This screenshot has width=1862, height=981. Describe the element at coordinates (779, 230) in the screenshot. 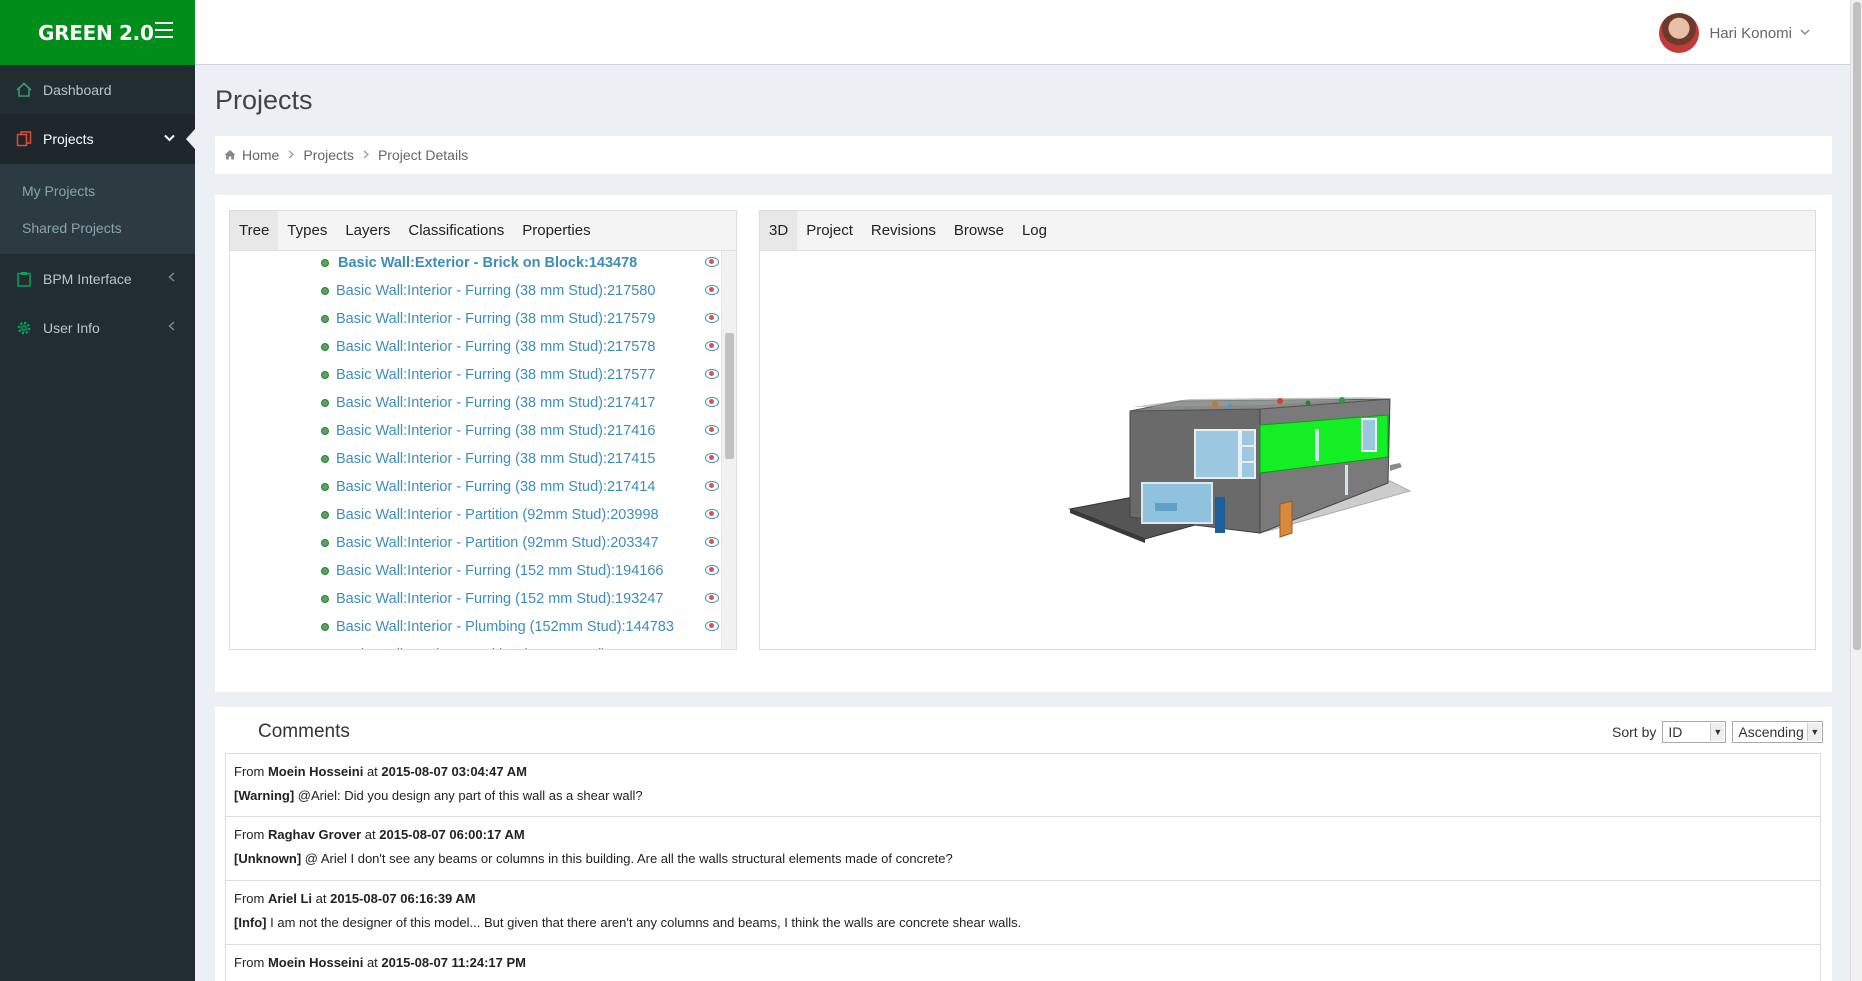

I see `tab-3d: 3D` at that location.